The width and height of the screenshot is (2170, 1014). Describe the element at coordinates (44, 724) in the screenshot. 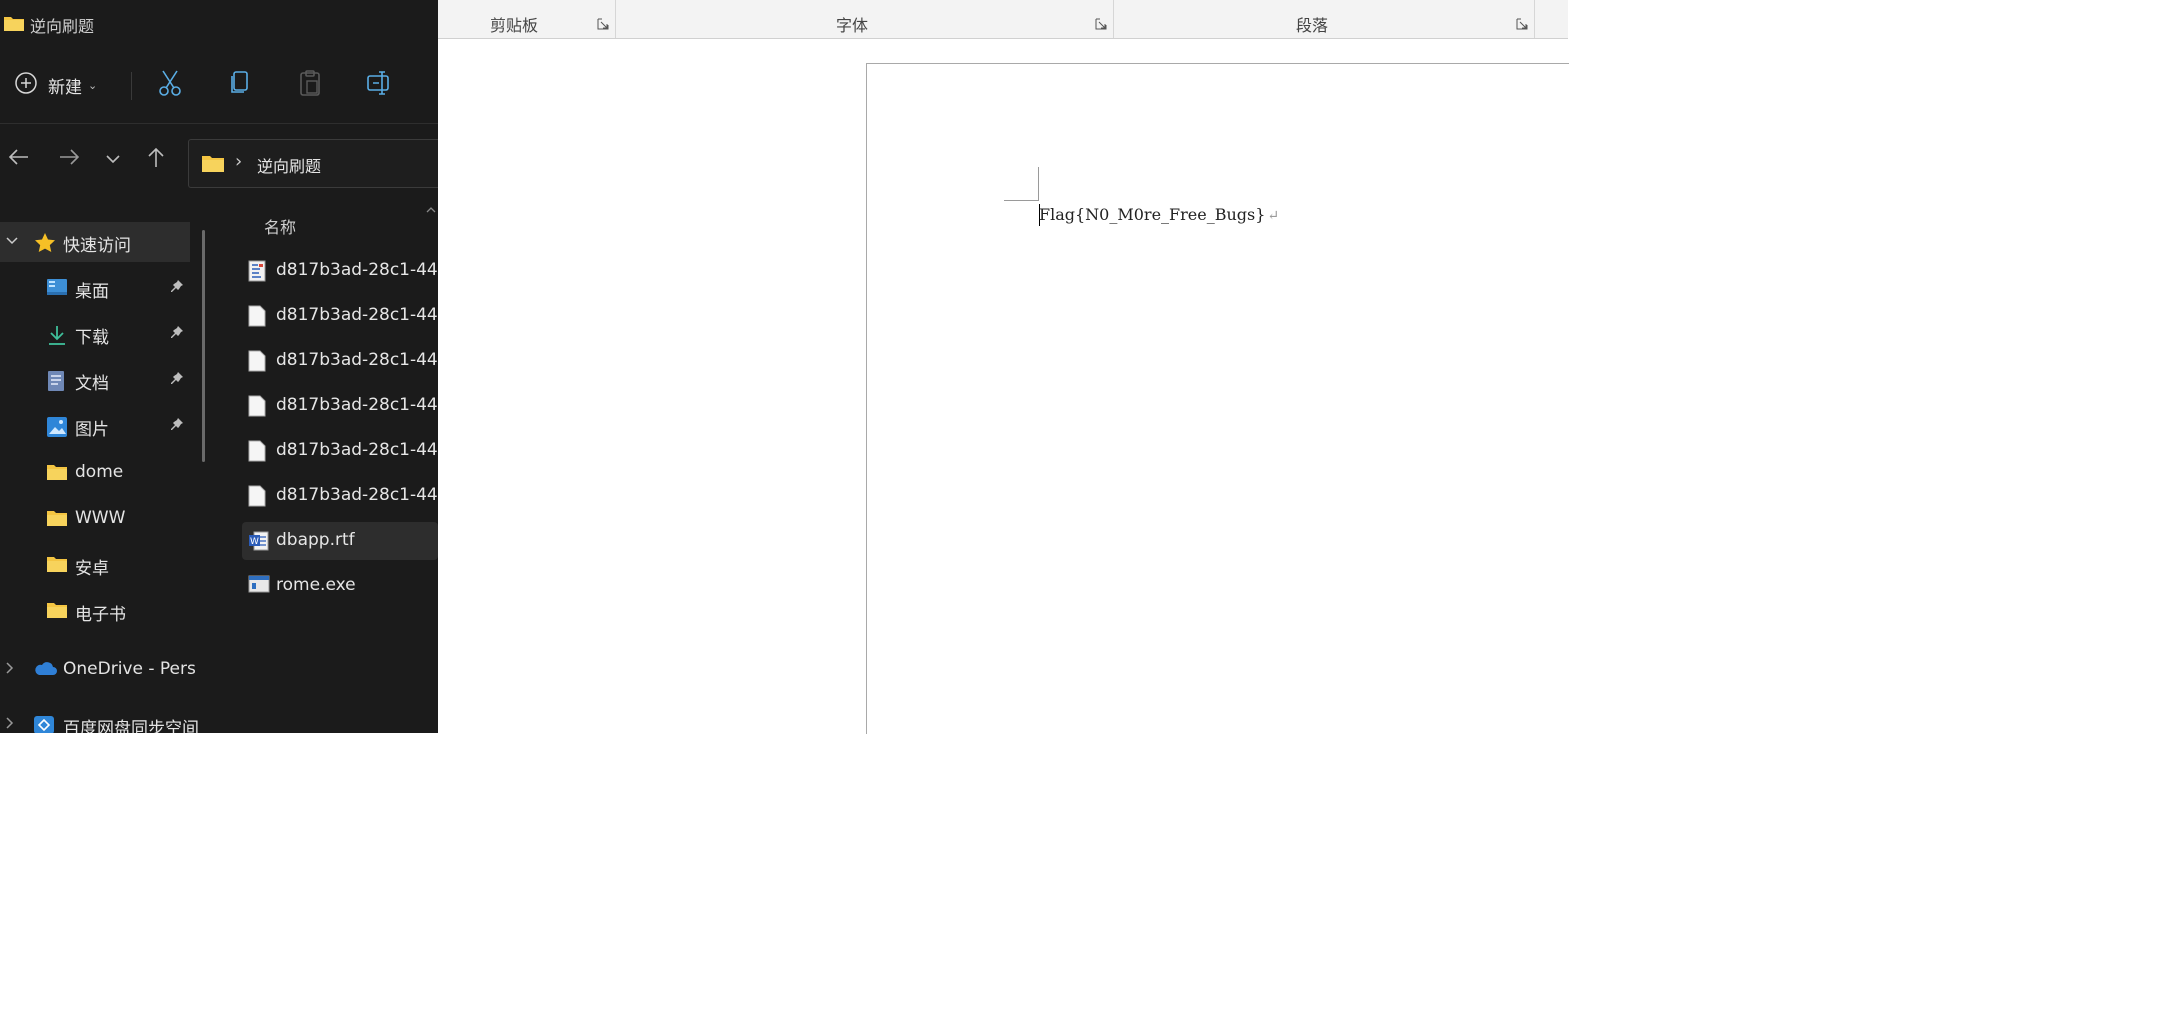

I see `baidu-netdisk-icon` at that location.